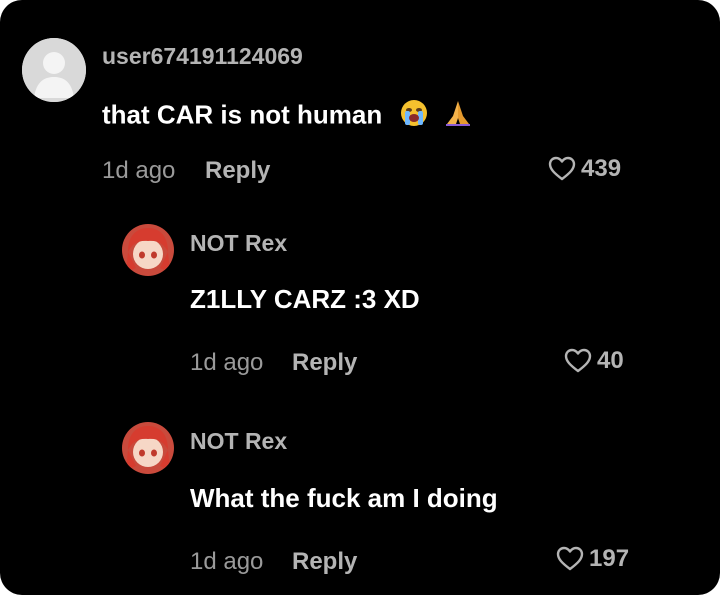 The height and width of the screenshot is (595, 720). Describe the element at coordinates (458, 116) in the screenshot. I see `folded-hands-icon` at that location.